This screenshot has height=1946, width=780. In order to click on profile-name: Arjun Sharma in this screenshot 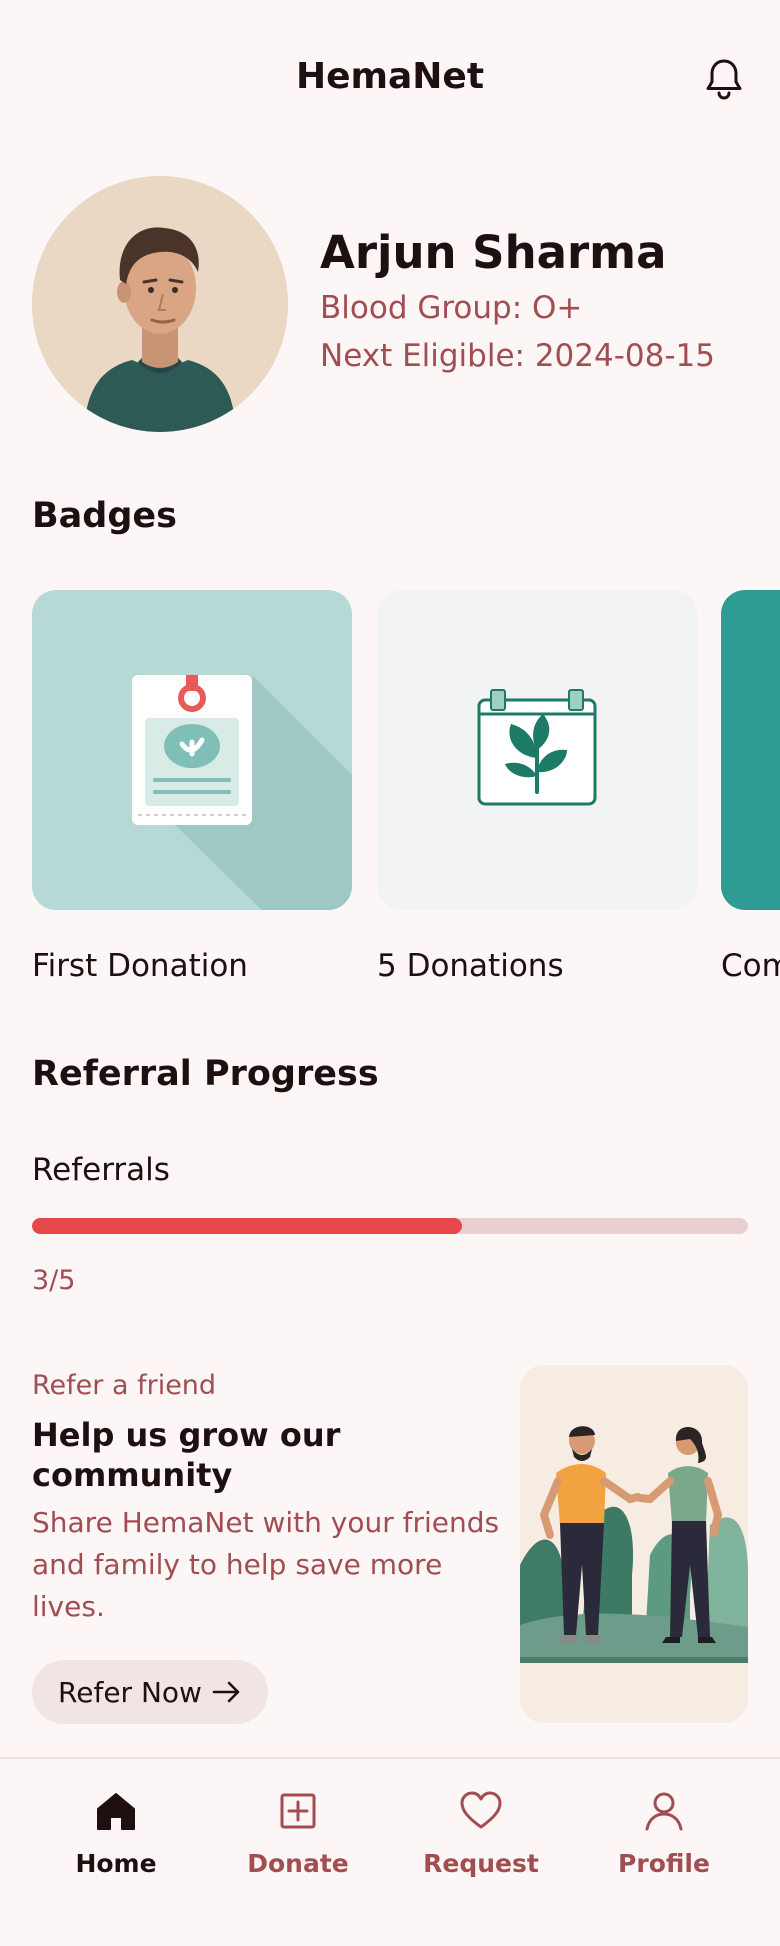, I will do `click(493, 252)`.